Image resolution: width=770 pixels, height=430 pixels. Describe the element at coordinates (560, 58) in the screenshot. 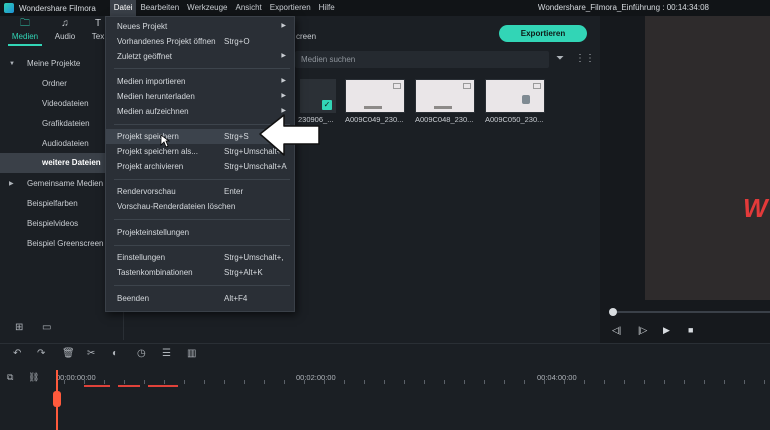

I see `filter-icon: ⏷` at that location.